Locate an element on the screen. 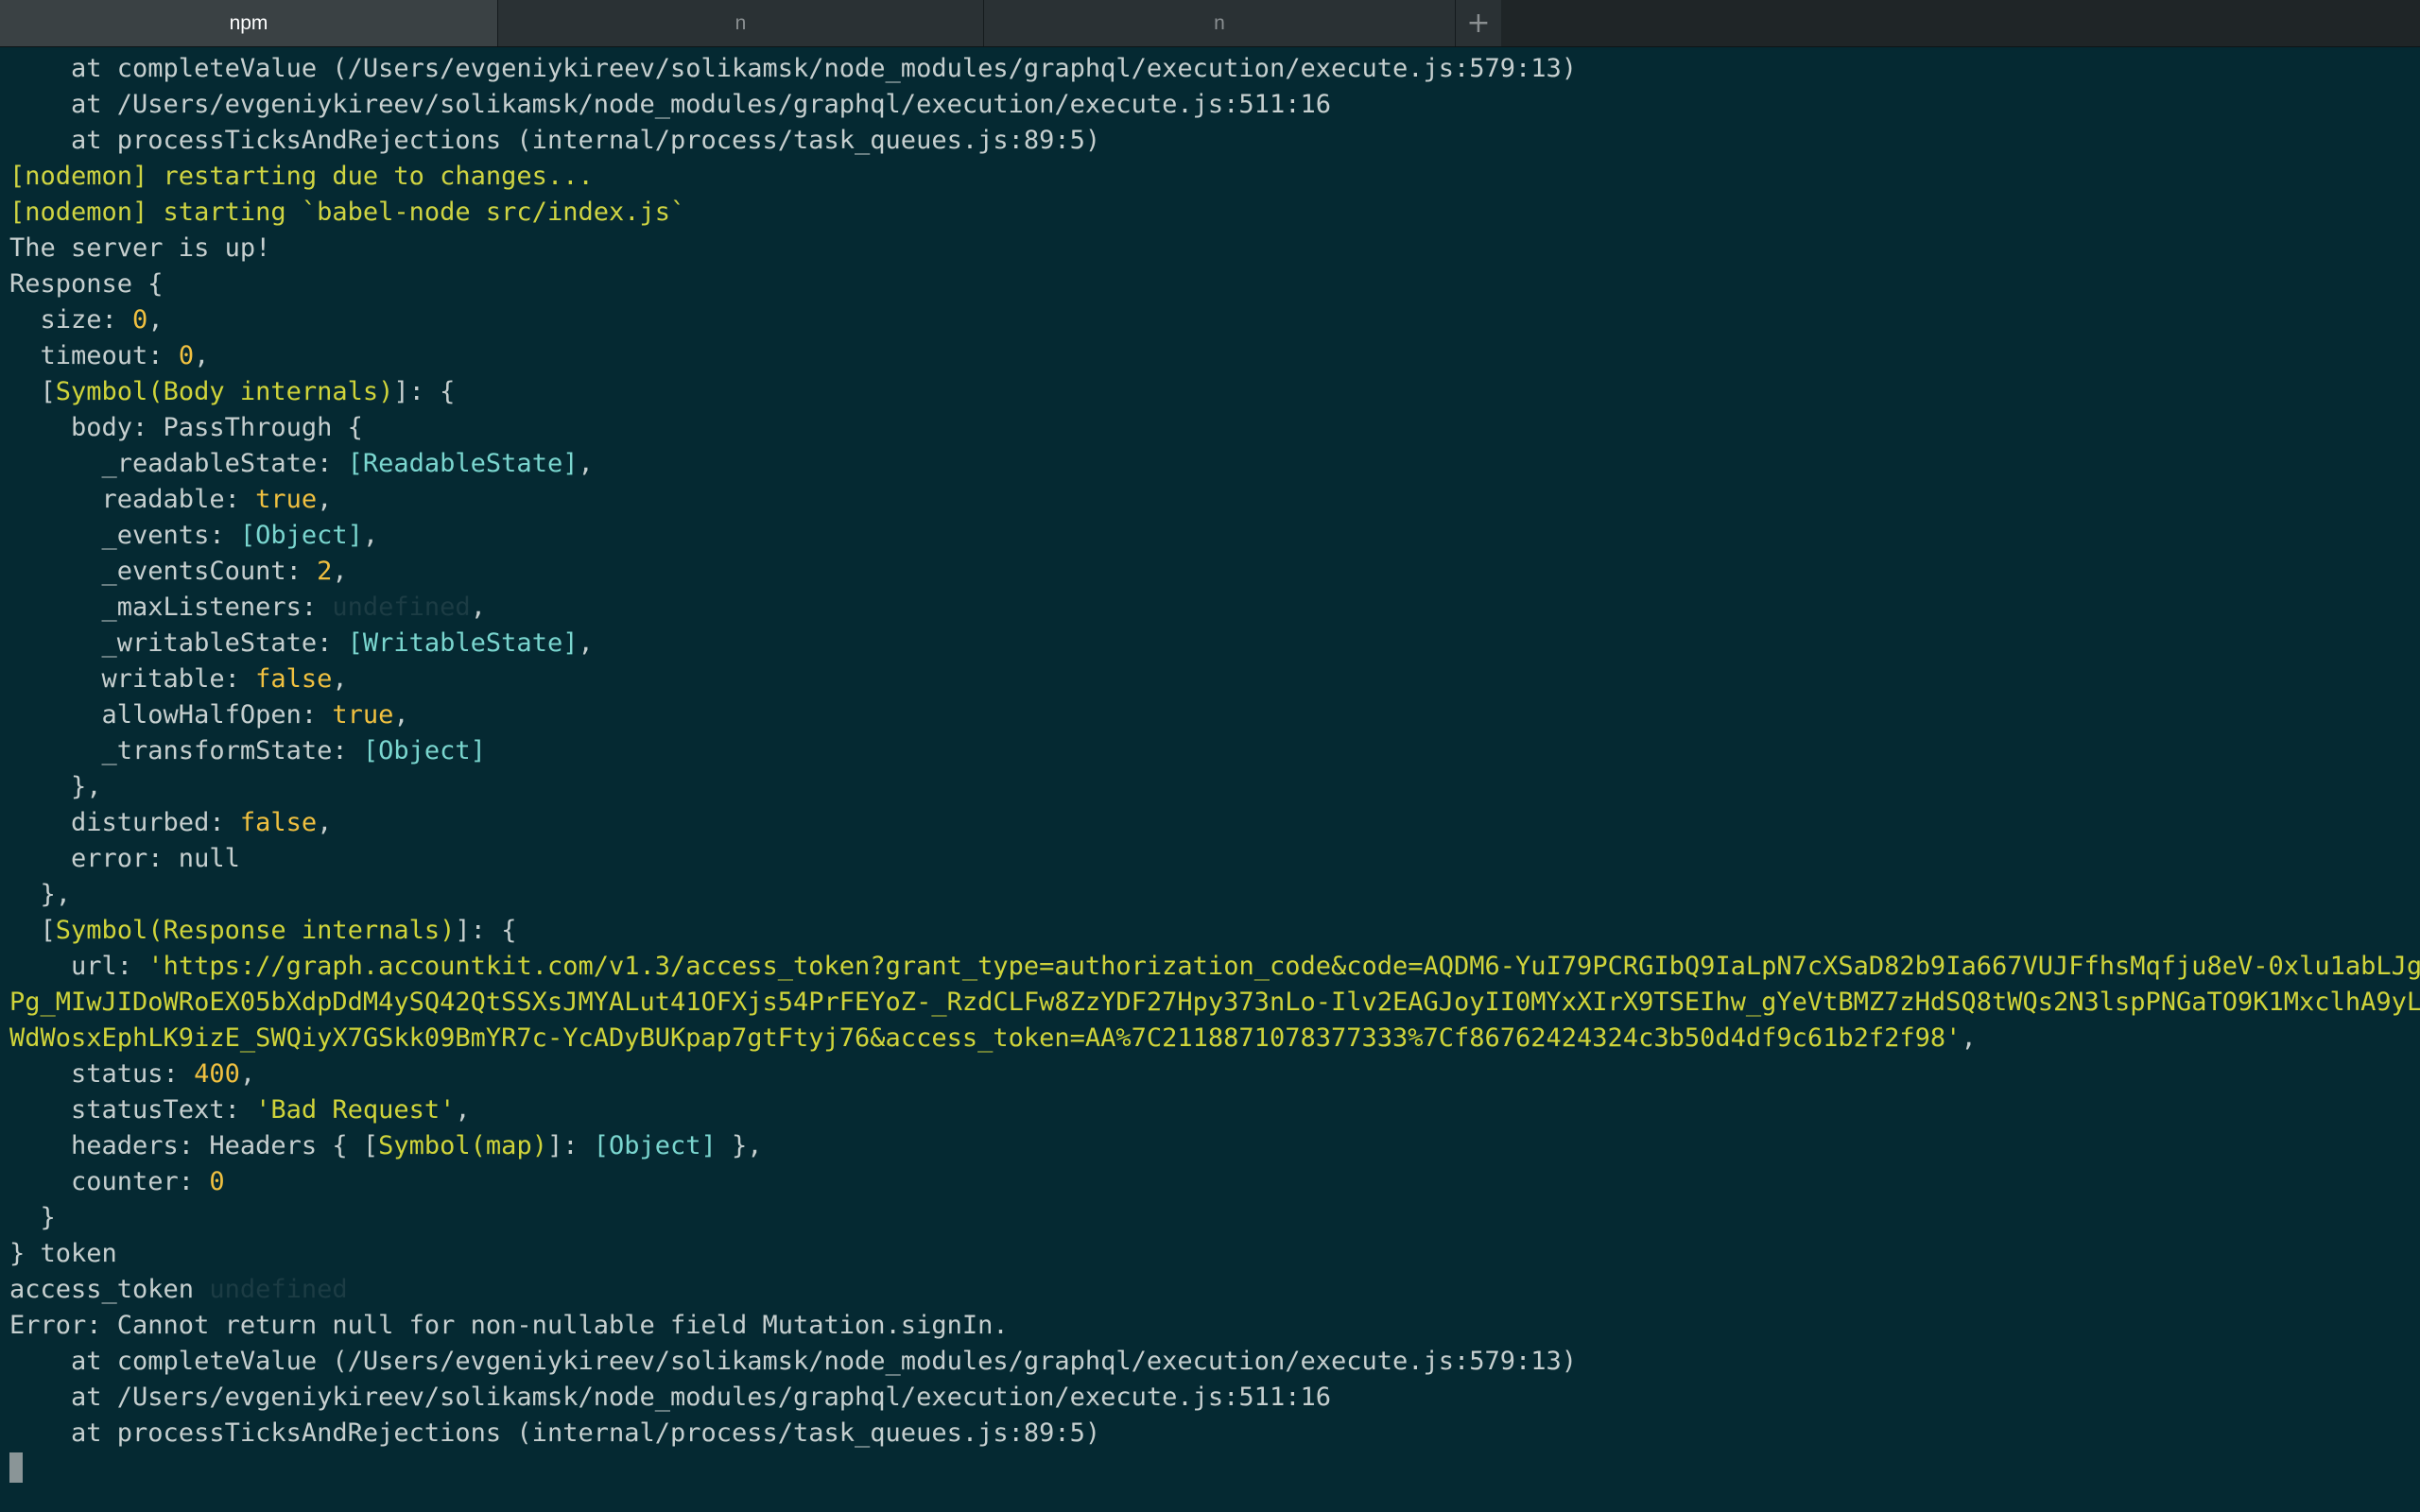 The image size is (2420, 1512). terminal-text: } token is located at coordinates (63, 1253).